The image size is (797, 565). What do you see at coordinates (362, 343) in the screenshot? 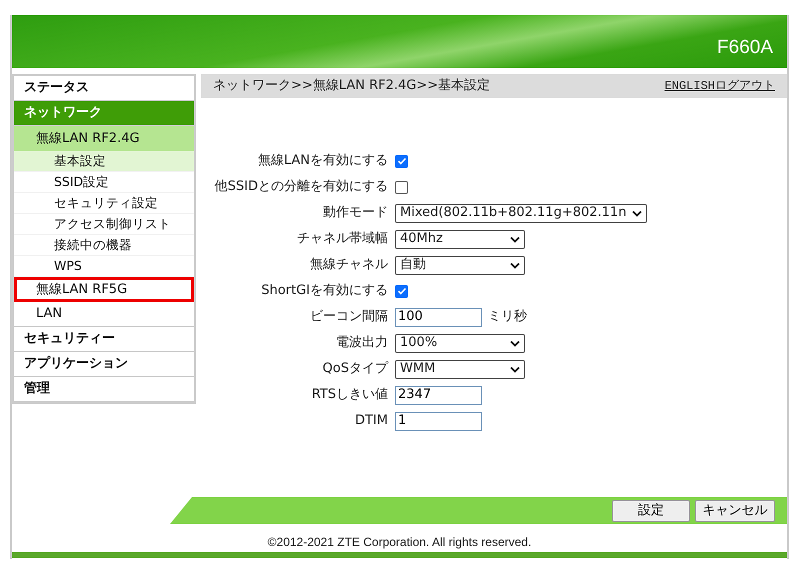
I see `field-label: 電波出力` at bounding box center [362, 343].